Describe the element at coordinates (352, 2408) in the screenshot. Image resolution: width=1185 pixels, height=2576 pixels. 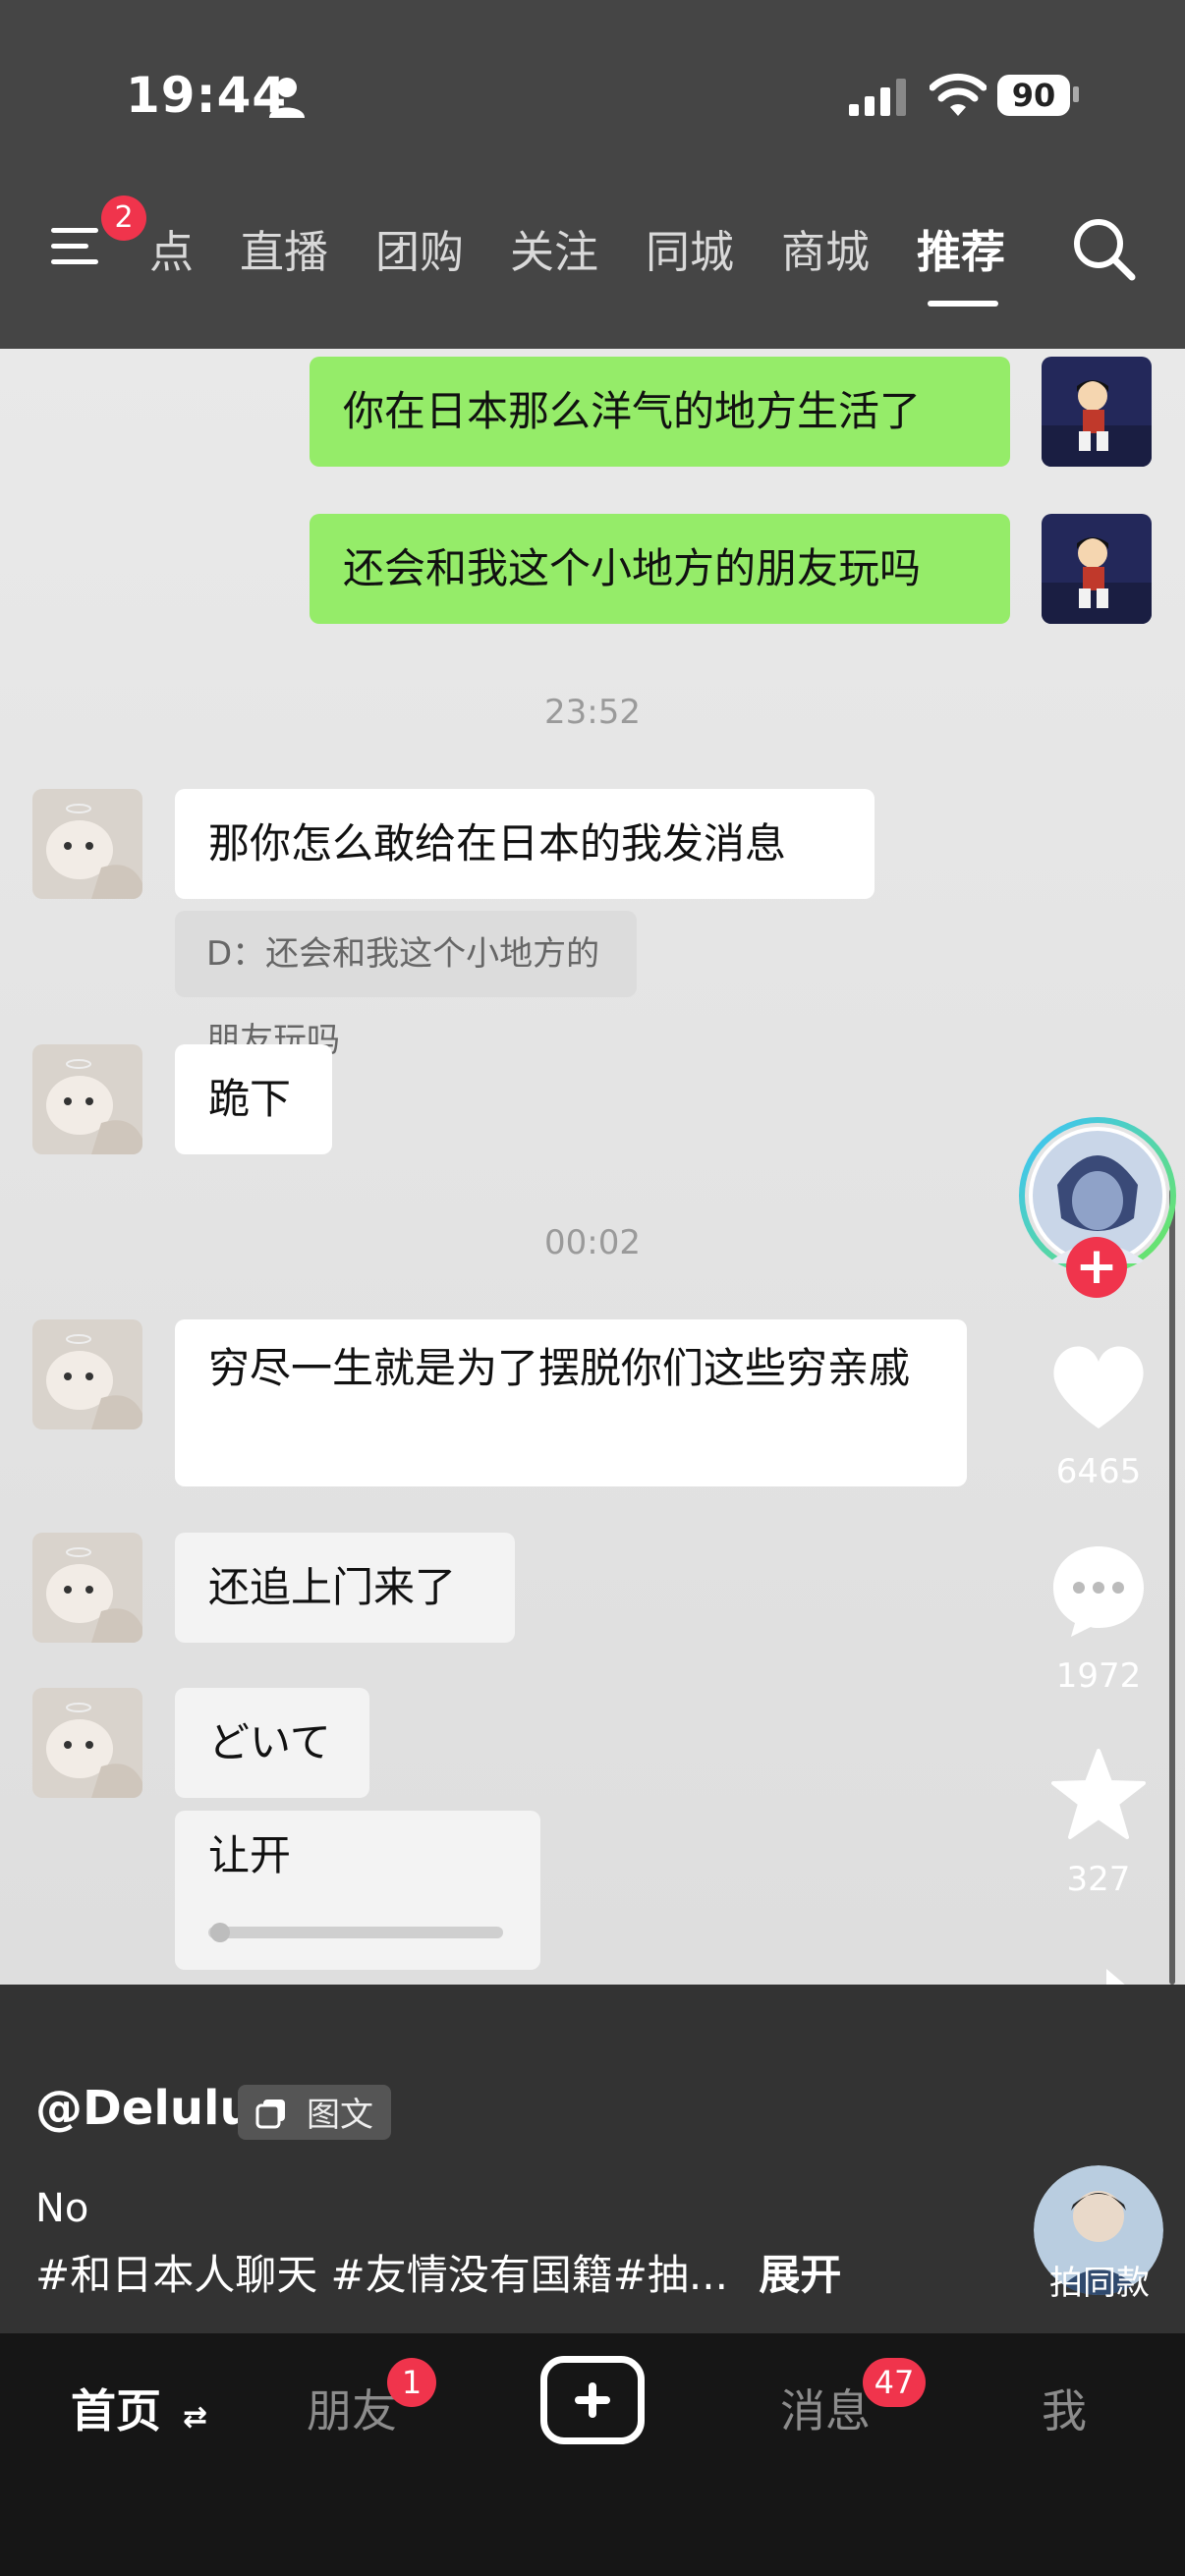
I see `nav-friends: 朋友` at that location.